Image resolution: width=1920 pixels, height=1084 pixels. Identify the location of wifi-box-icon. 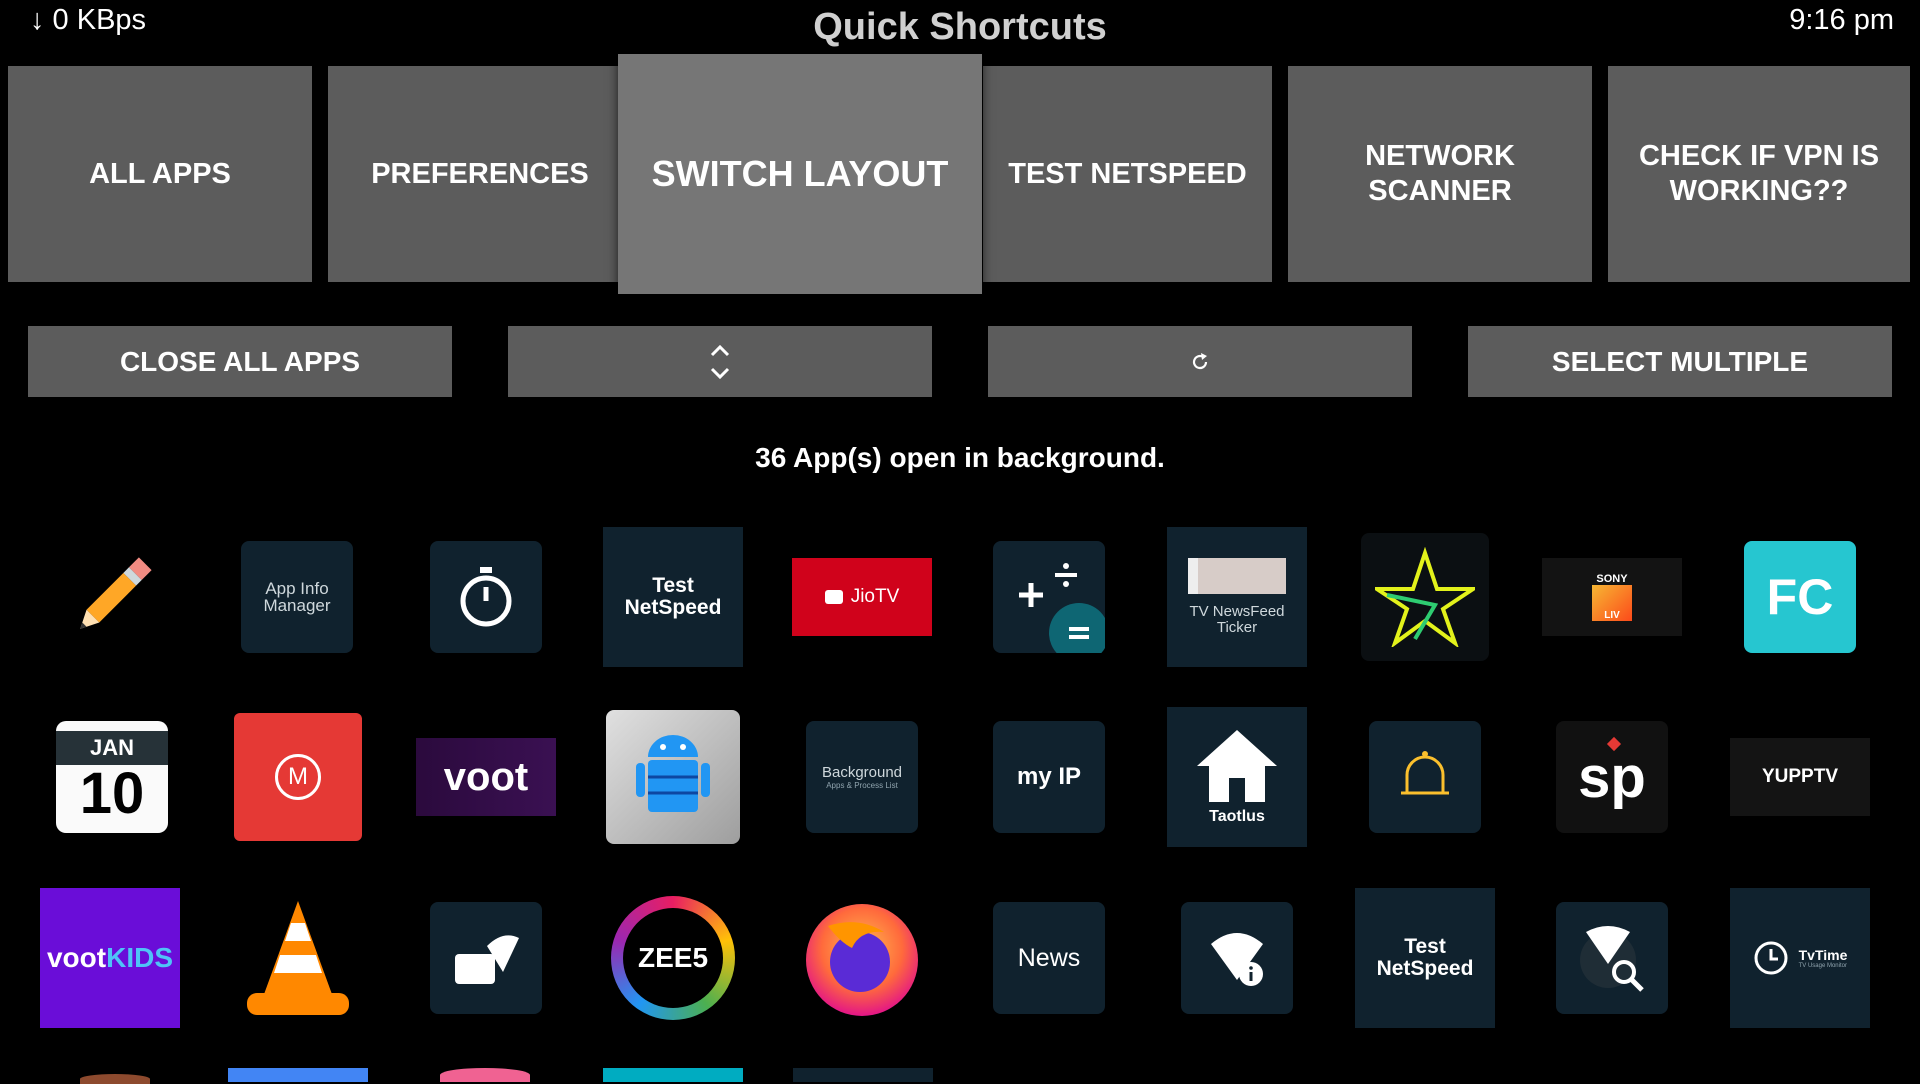
(486, 958).